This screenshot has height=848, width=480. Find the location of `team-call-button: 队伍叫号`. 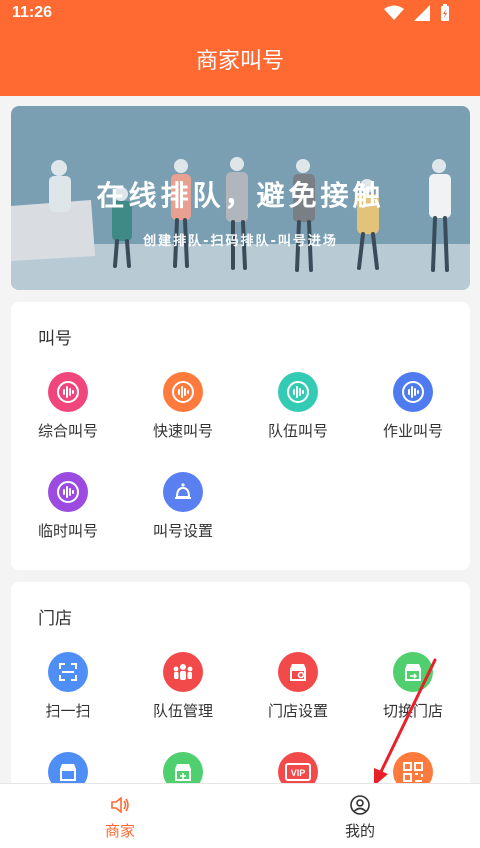

team-call-button: 队伍叫号 is located at coordinates (298, 406).